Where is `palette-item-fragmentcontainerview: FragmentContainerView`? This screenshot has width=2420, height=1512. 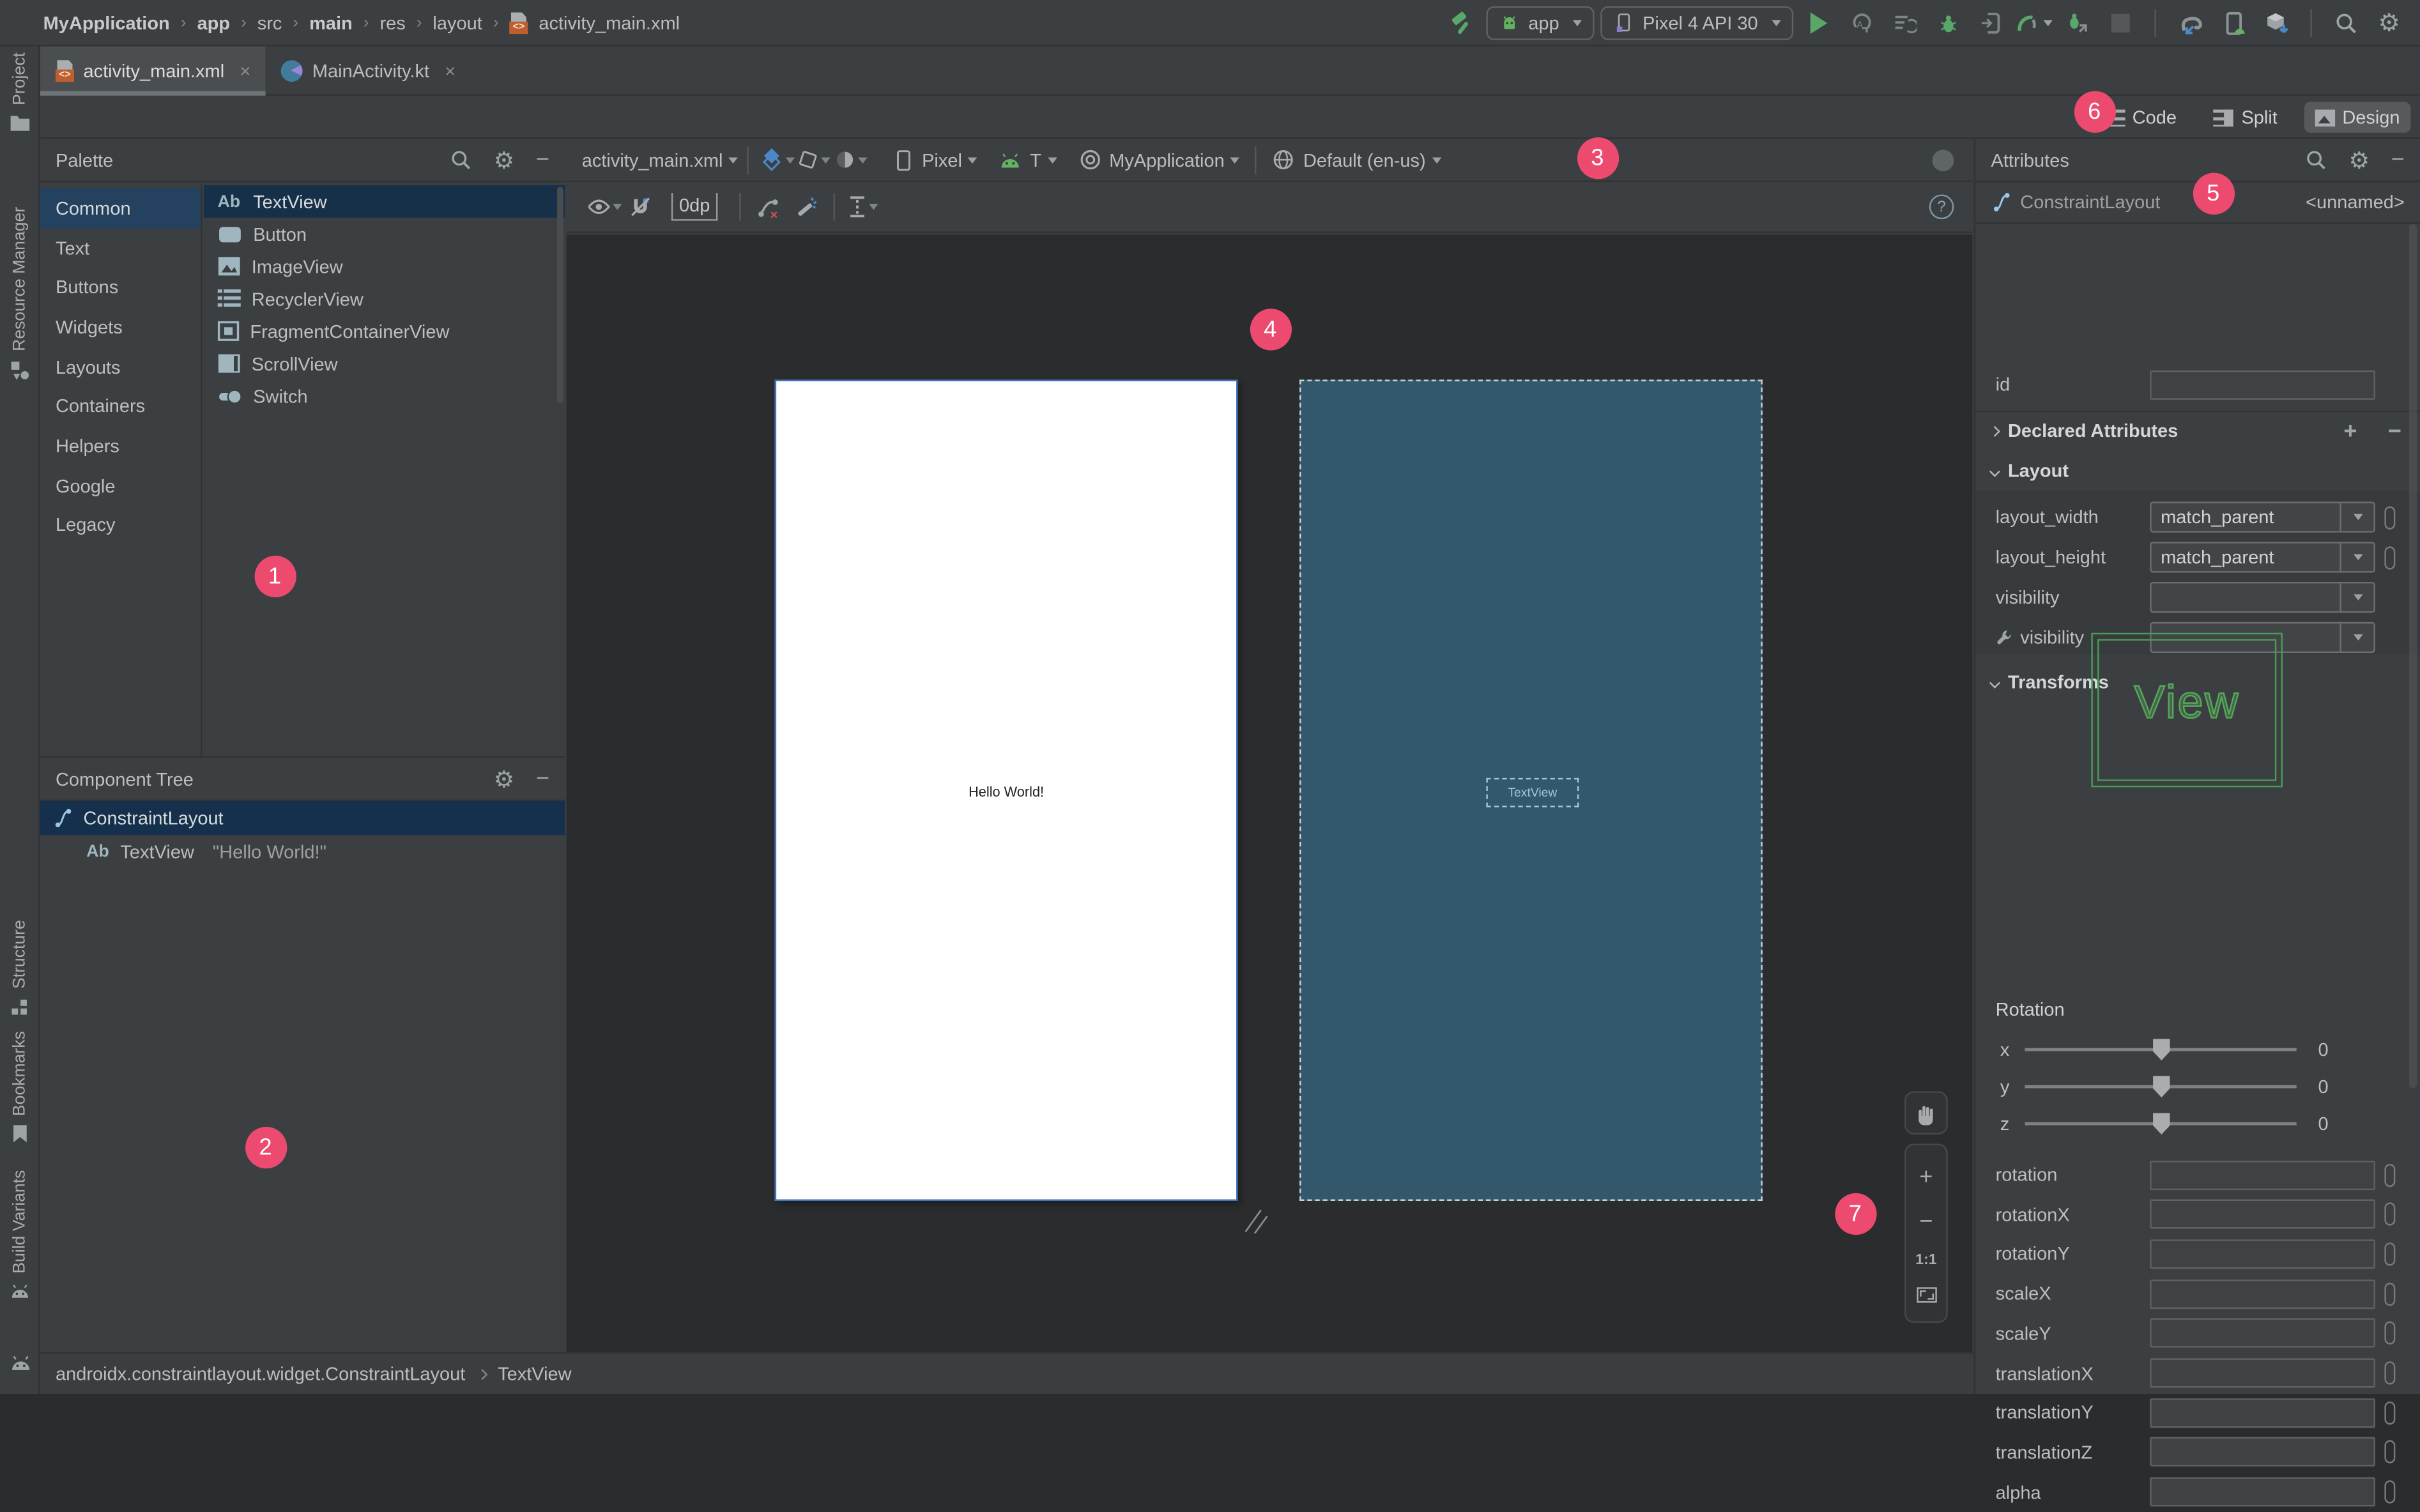
palette-item-fragmentcontainerview: FragmentContainerView is located at coordinates (384, 331).